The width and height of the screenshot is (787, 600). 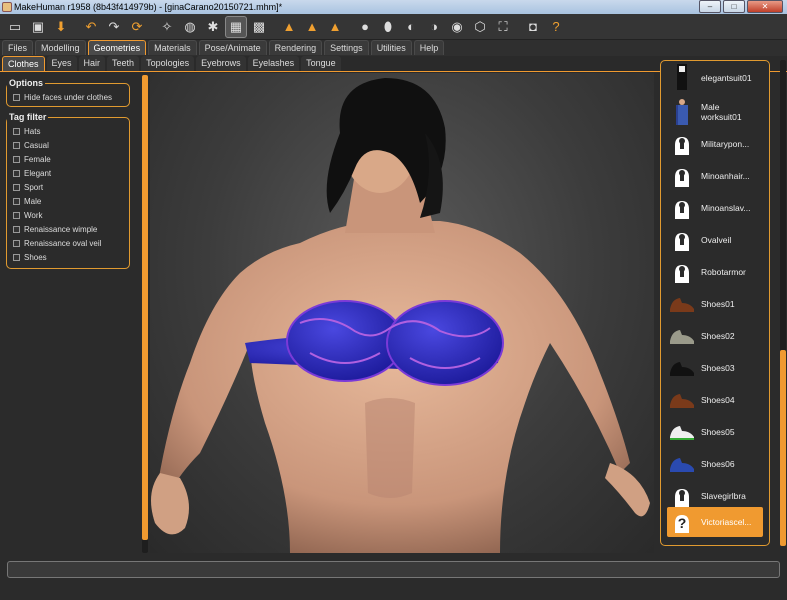 What do you see at coordinates (723, 272) in the screenshot?
I see `clothes-item-label: Robotarmor` at bounding box center [723, 272].